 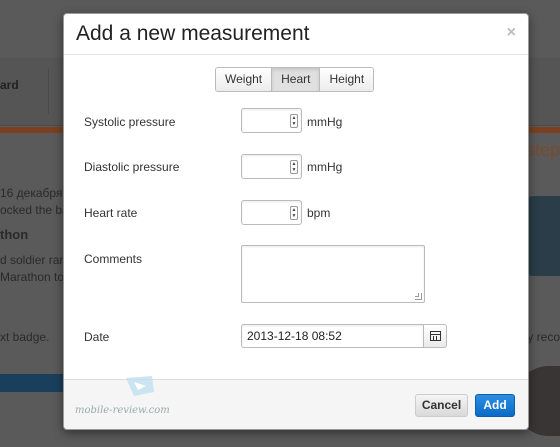 I want to click on comments-label: Comments, so click(x=113, y=259).